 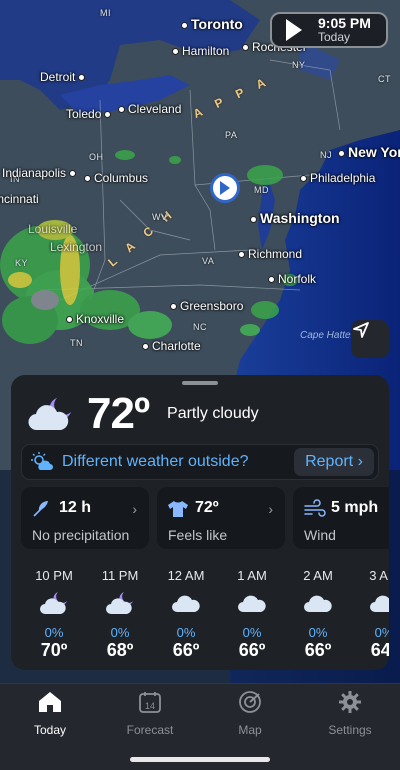 I want to click on tab-forecast: 14 Forecast, so click(x=150, y=713).